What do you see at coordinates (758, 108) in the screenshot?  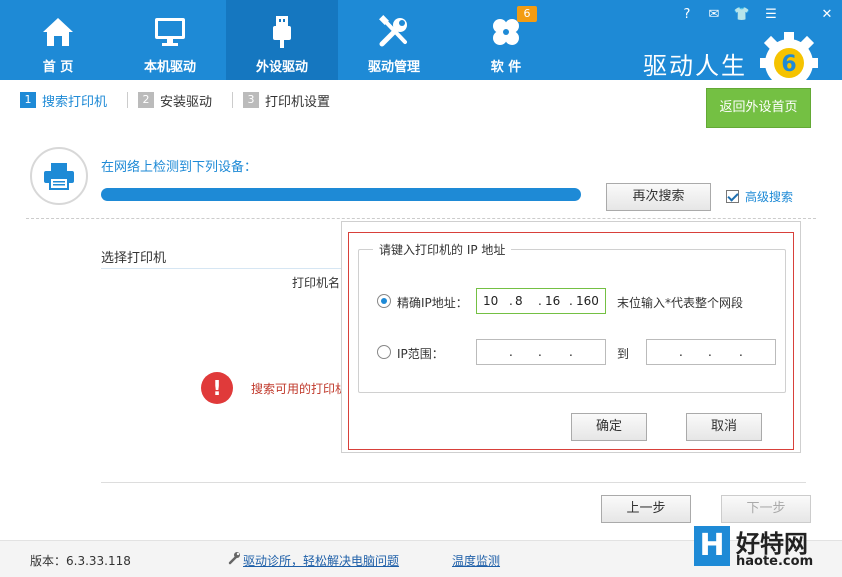 I see `return-peripheral-home-button: 返回外设首页` at bounding box center [758, 108].